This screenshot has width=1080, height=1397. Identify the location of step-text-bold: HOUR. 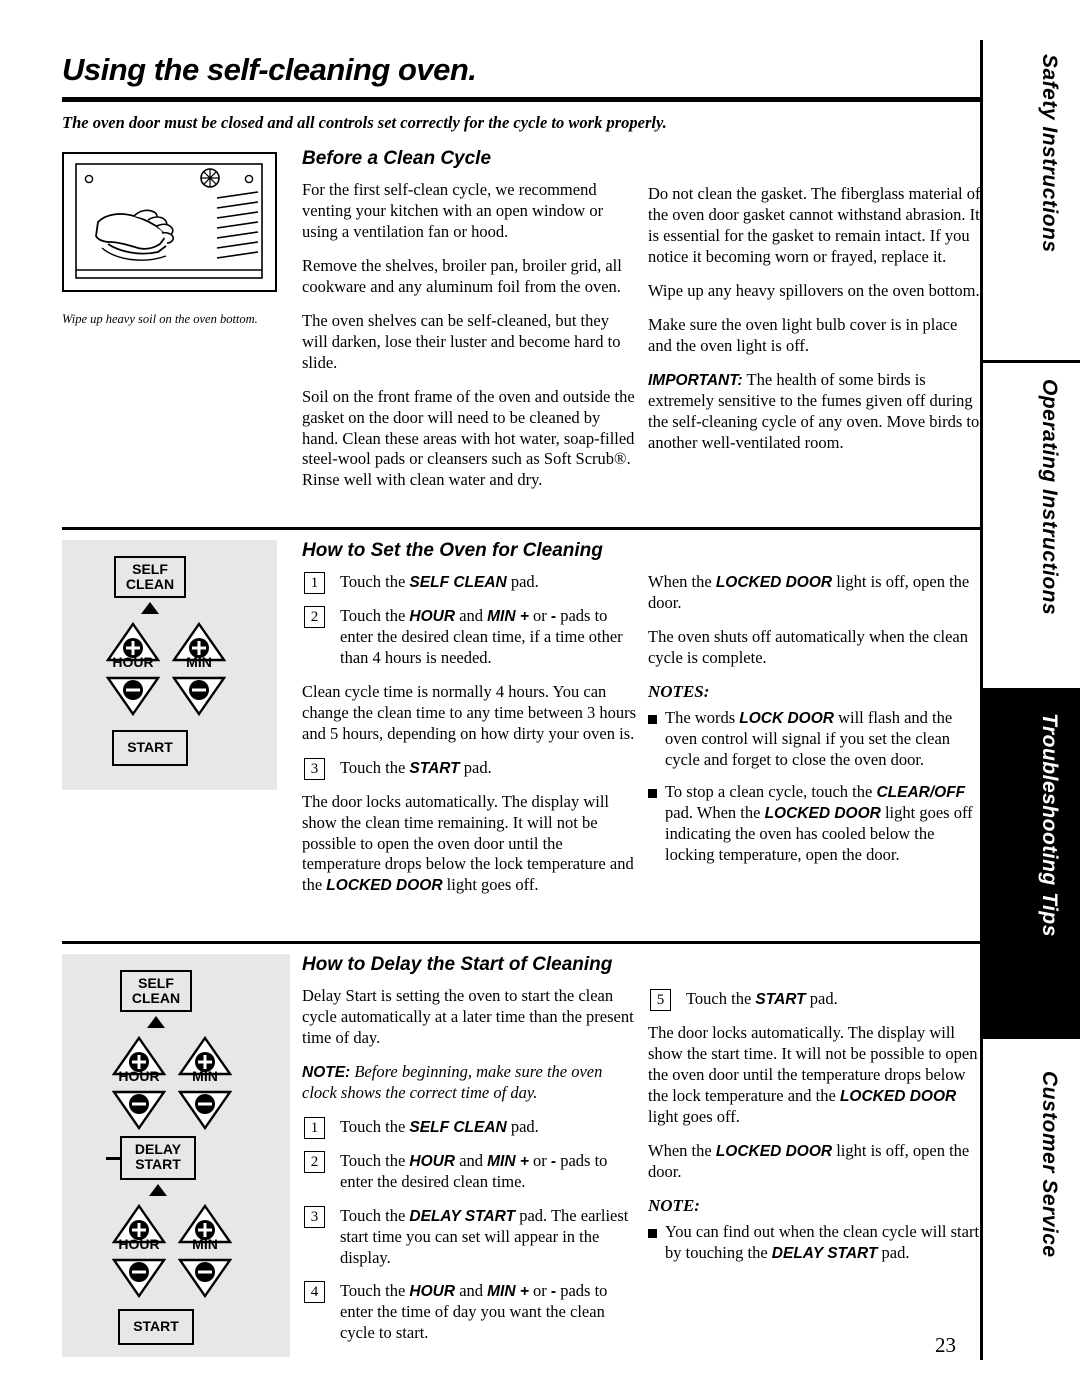
(432, 1292).